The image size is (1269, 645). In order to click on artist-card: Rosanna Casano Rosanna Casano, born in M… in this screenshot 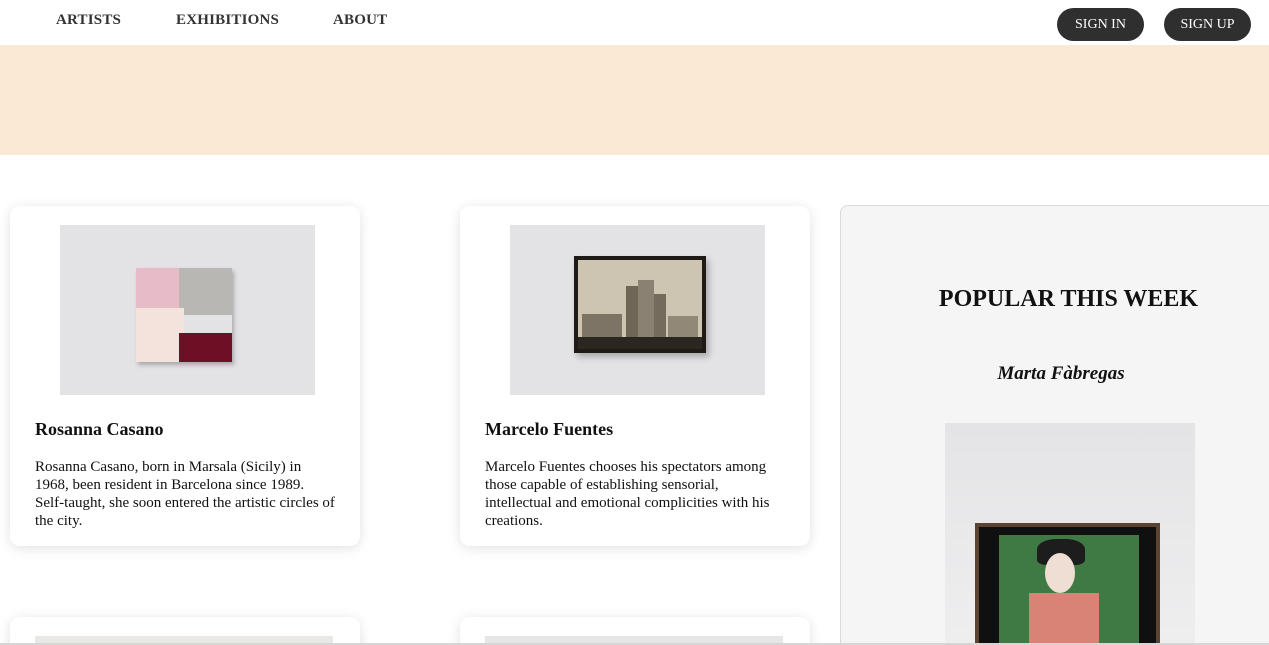, I will do `click(185, 376)`.